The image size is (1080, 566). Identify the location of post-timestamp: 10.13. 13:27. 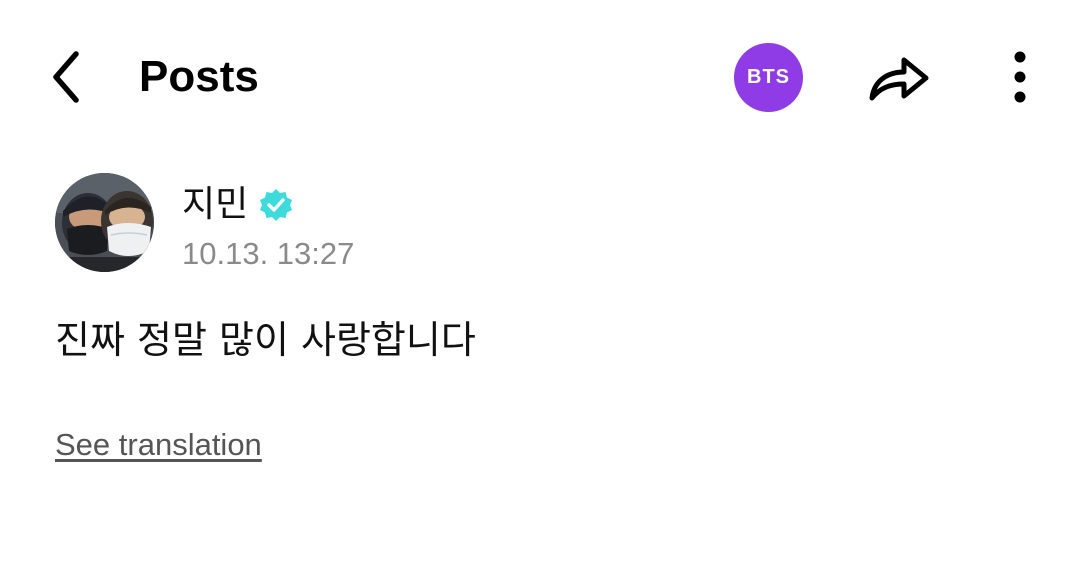
(268, 253).